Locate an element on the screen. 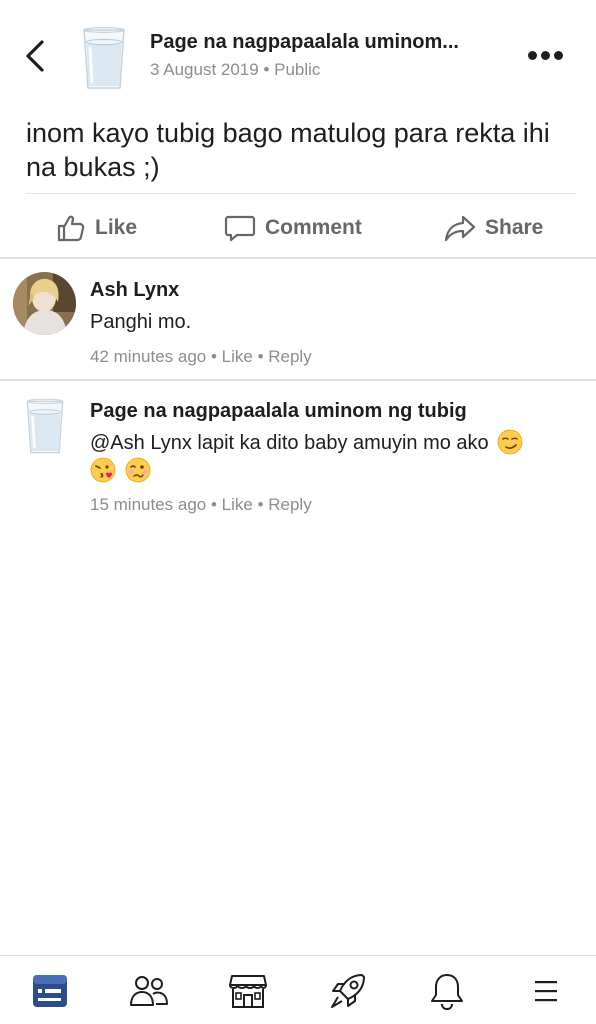  notifications-bell-icon is located at coordinates (447, 992).